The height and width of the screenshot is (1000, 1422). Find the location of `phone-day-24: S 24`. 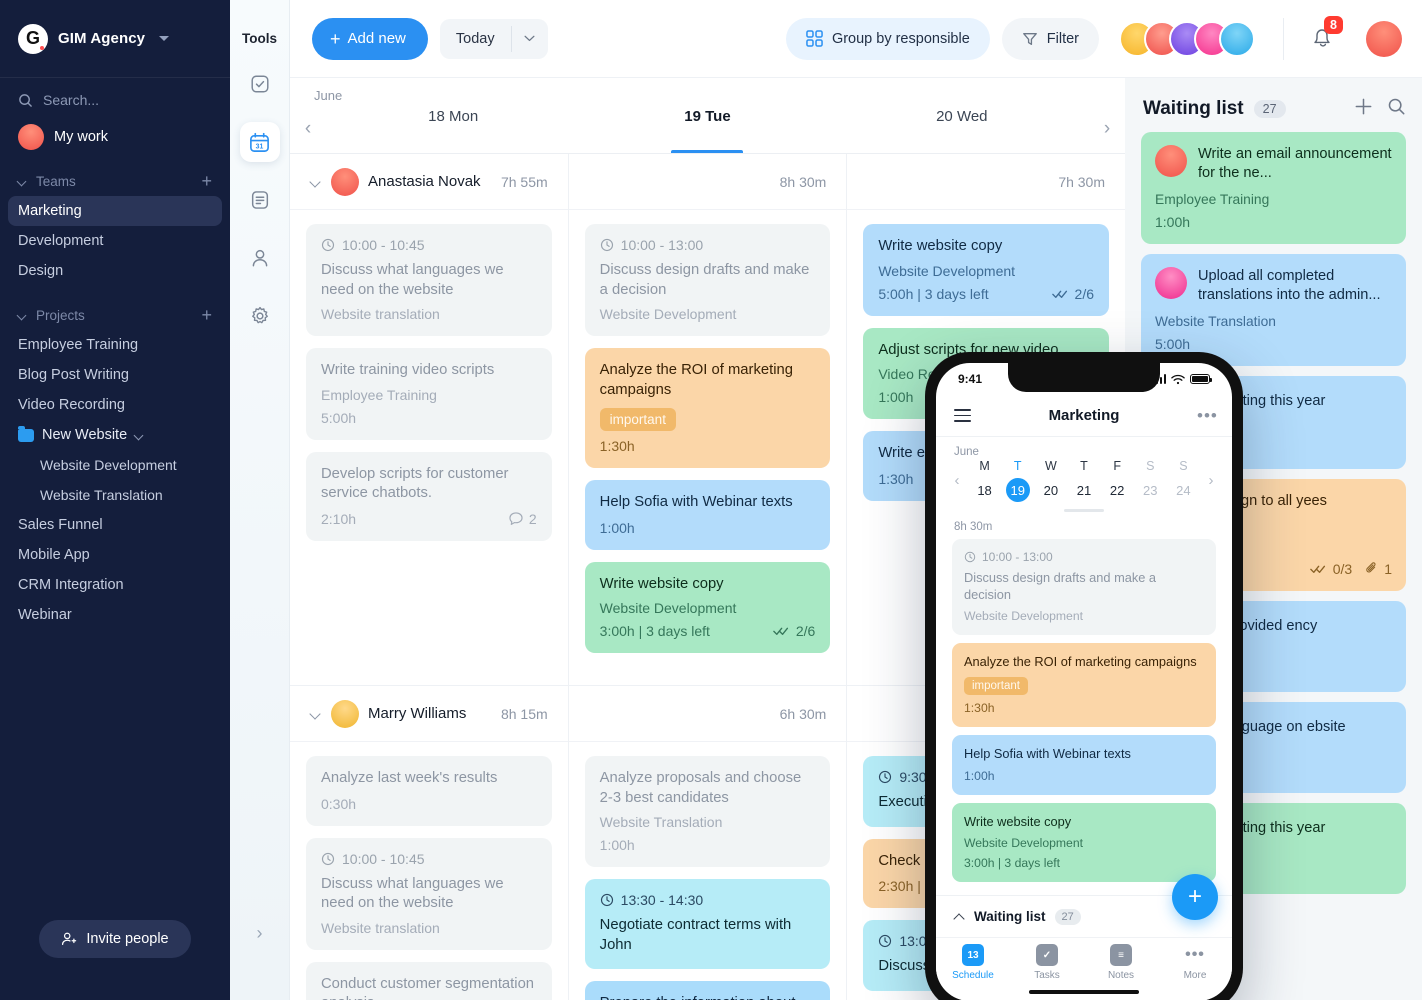

phone-day-24: S 24 is located at coordinates (1183, 480).